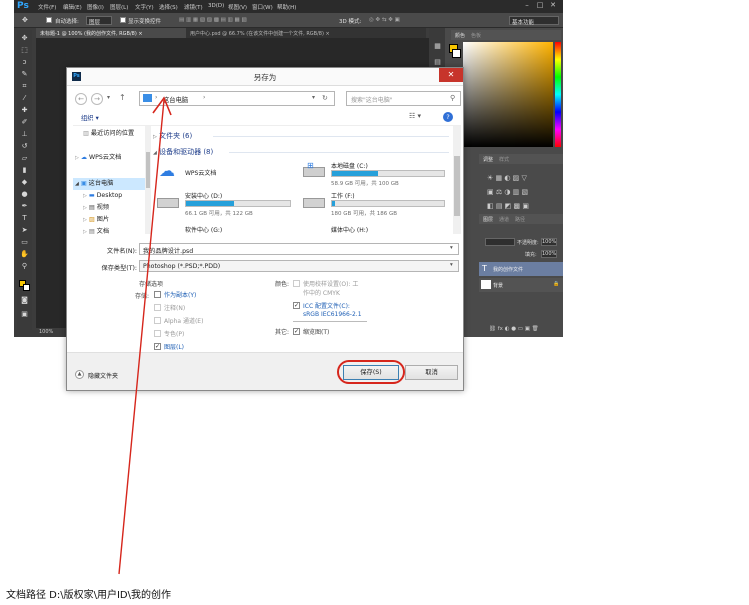 The height and width of the screenshot is (605, 749). Describe the element at coordinates (452, 98) in the screenshot. I see `search-icon: ⚲` at that location.